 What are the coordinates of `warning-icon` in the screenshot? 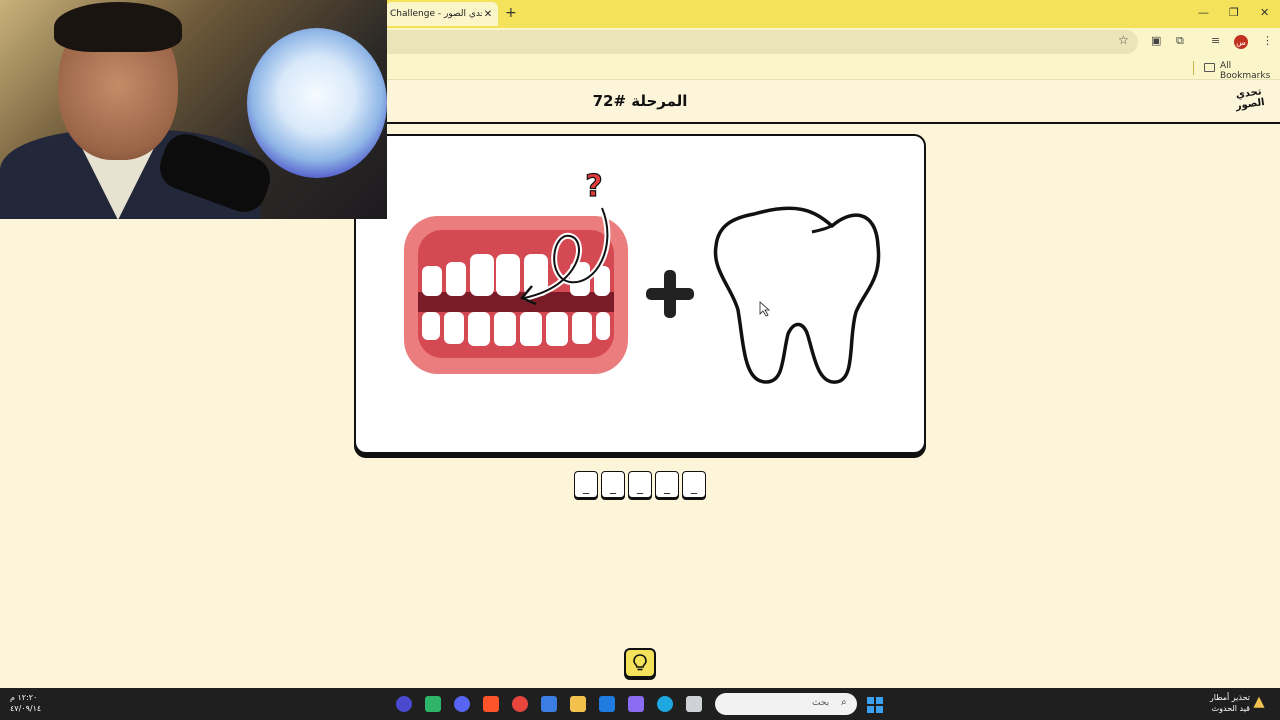 It's located at (1259, 702).